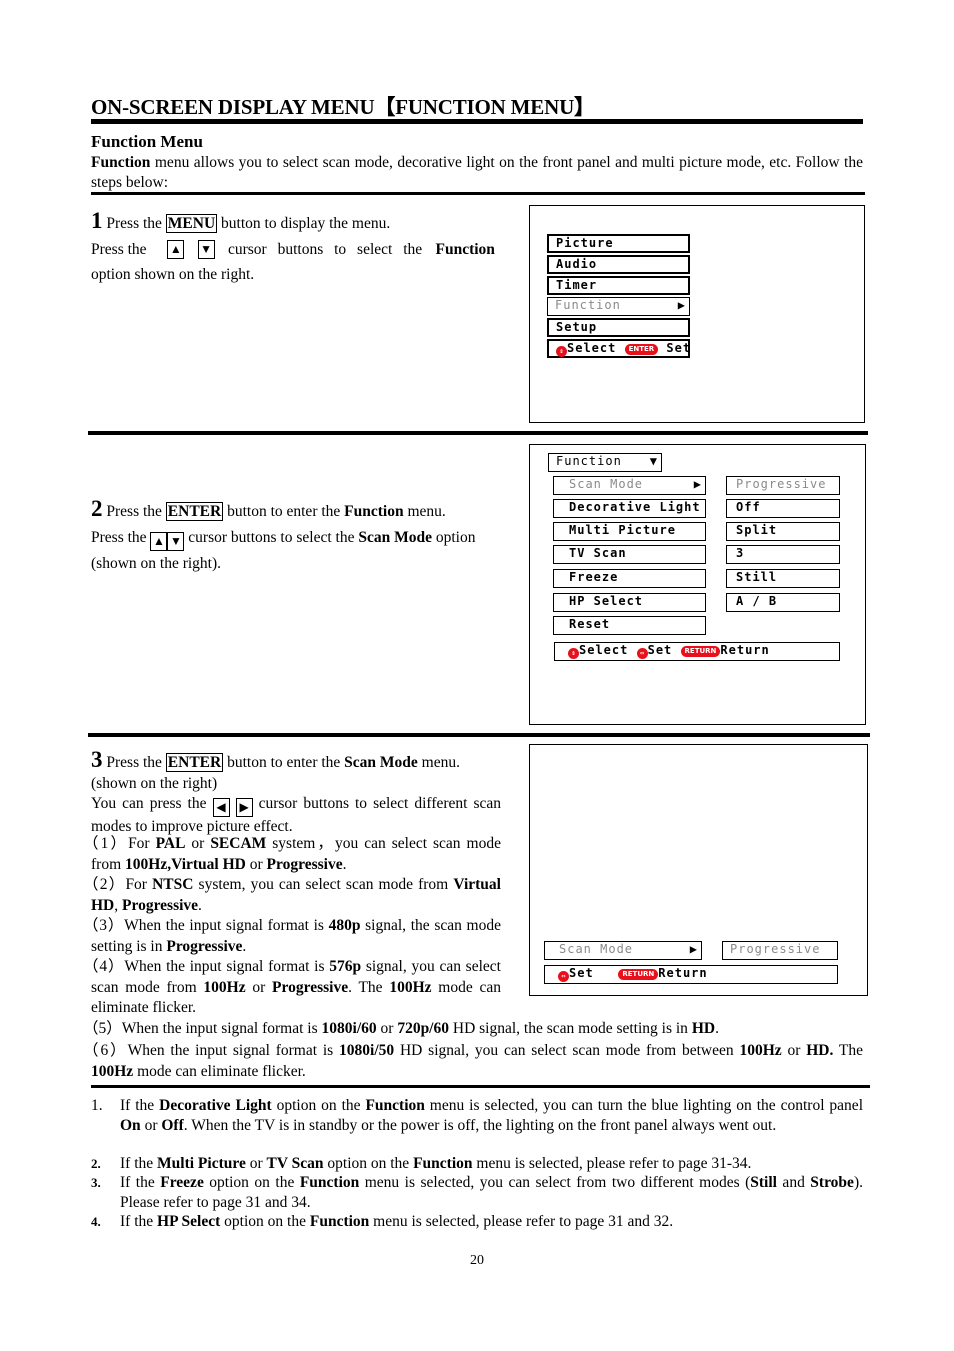  Describe the element at coordinates (134, 223) in the screenshot. I see `step1-text-a: Press the` at that location.